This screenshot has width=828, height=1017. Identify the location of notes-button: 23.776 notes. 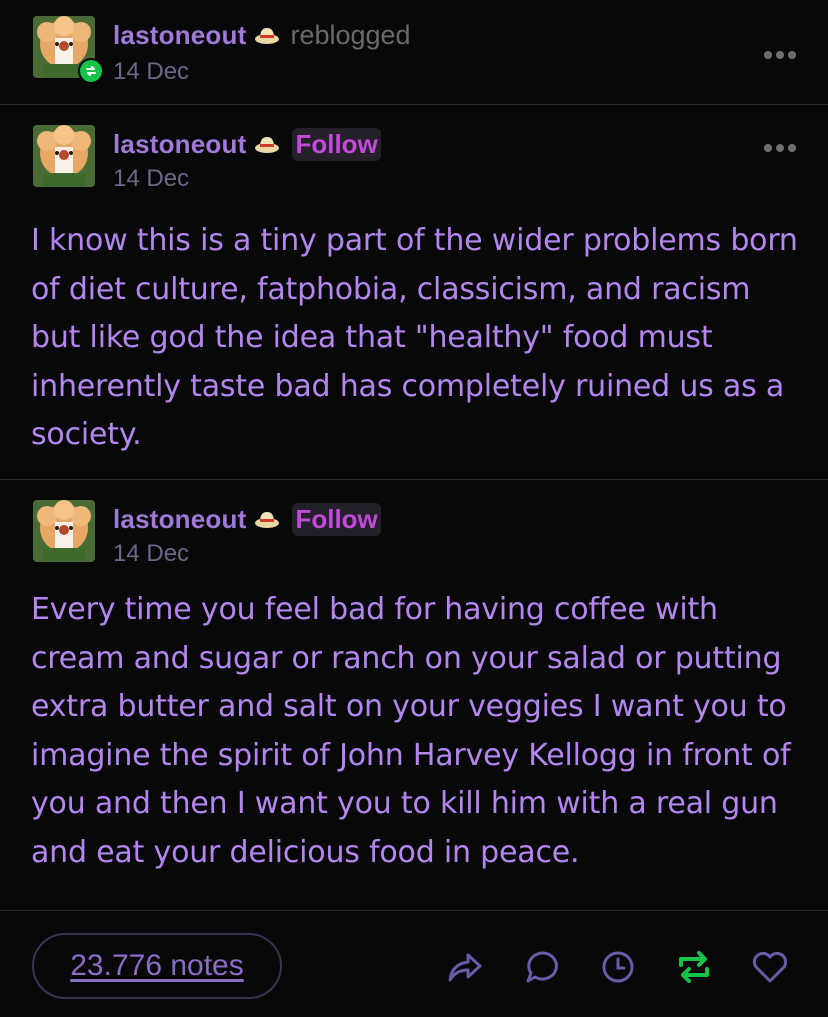
(157, 966).